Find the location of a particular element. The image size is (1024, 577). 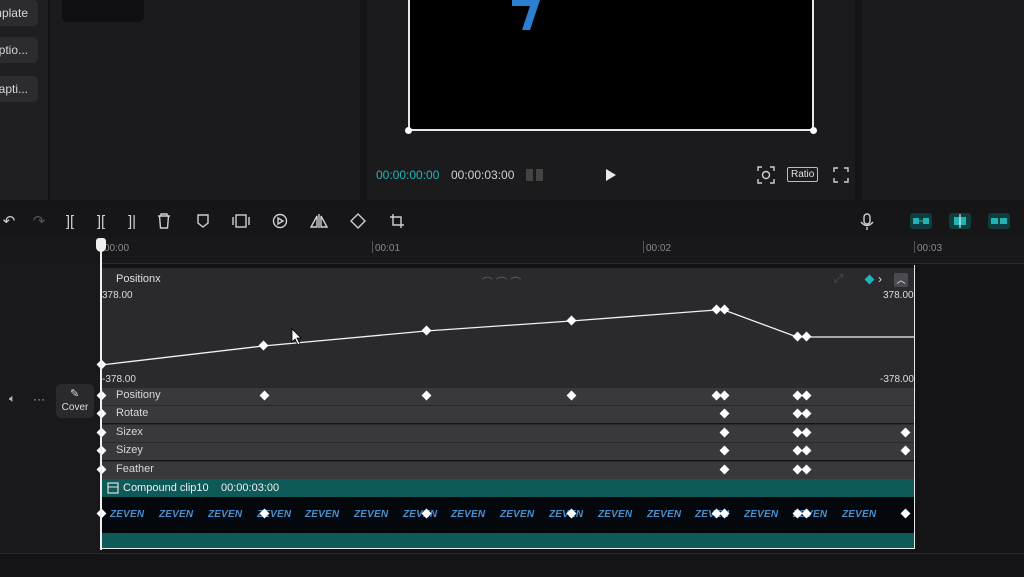

current-timecode: 00:00:00:00 is located at coordinates (408, 175).